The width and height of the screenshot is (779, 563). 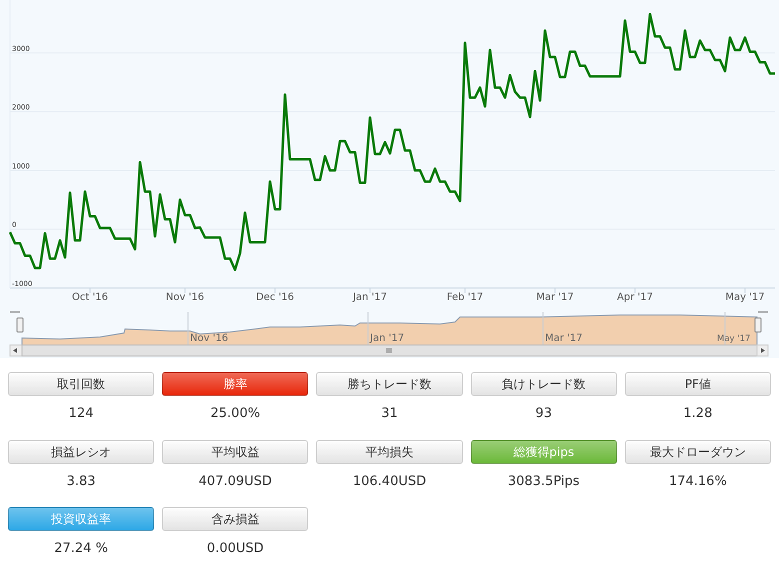 I want to click on stat-value: 407.09USD, so click(x=235, y=481).